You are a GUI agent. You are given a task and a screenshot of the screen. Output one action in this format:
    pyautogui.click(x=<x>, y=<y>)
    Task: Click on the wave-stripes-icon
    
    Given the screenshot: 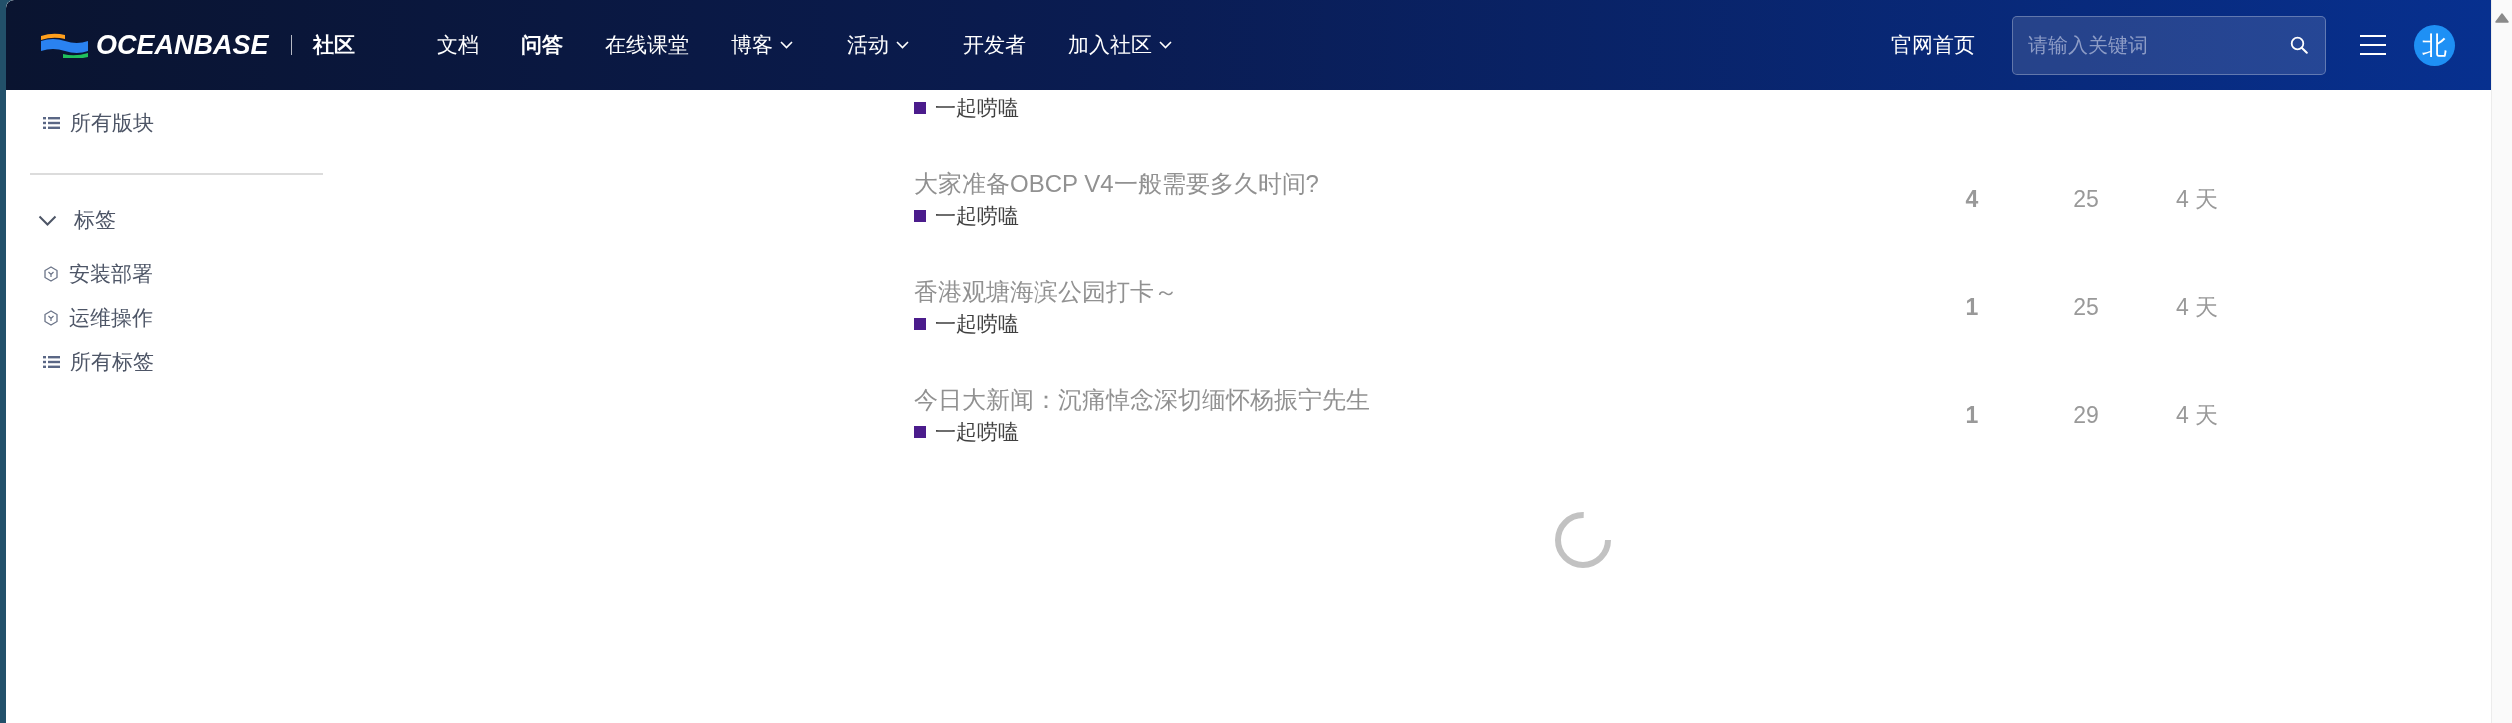 What is the action you would take?
    pyautogui.click(x=64, y=45)
    